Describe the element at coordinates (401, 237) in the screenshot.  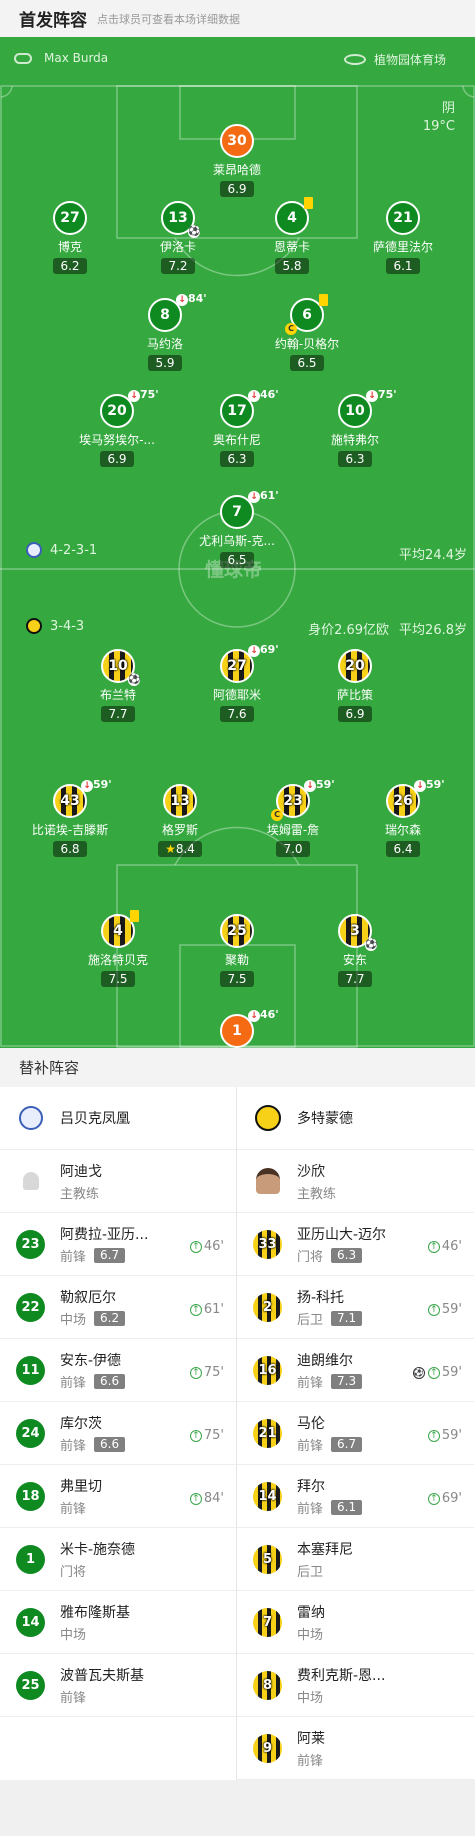
I see `home-player: 21 萨德里法尔 6.1` at that location.